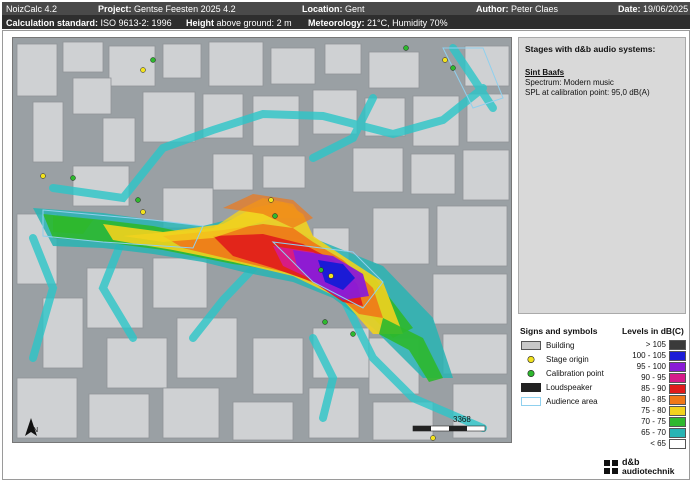 Image resolution: width=692 pixels, height=482 pixels. I want to click on level-label: 70 - 75, so click(653, 421).